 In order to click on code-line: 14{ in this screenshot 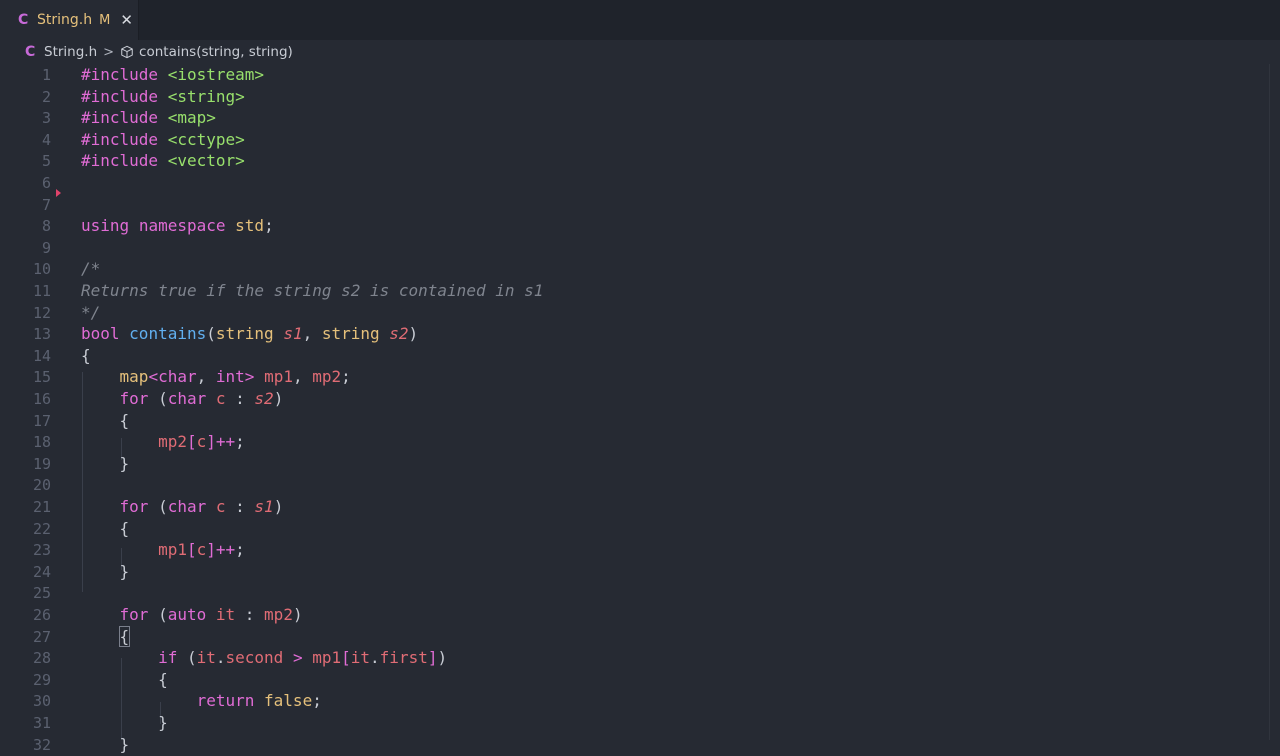, I will do `click(635, 356)`.